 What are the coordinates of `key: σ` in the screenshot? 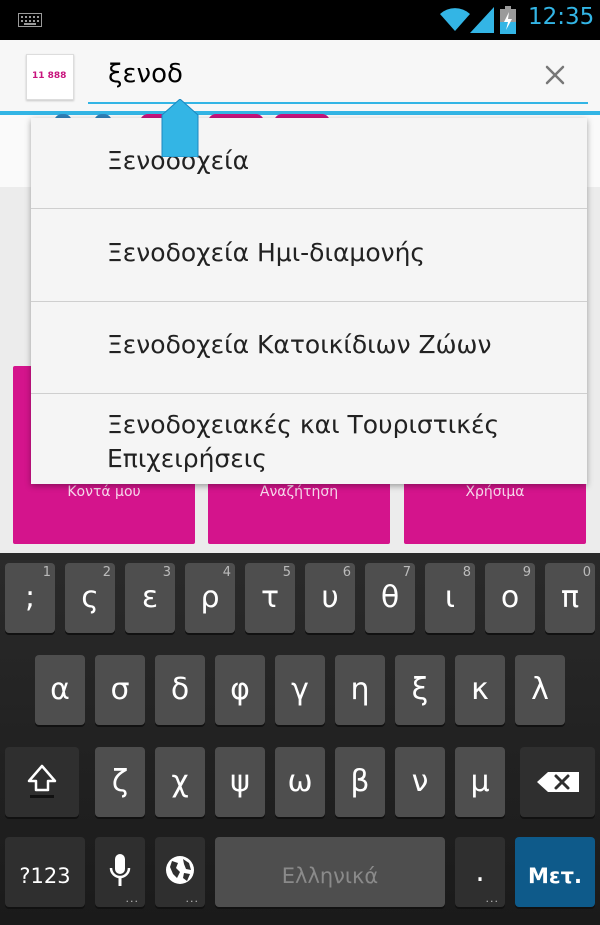 It's located at (120, 690).